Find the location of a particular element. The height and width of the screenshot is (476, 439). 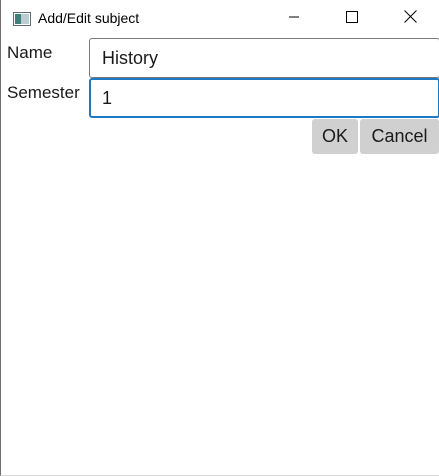

name-field is located at coordinates (264, 58).